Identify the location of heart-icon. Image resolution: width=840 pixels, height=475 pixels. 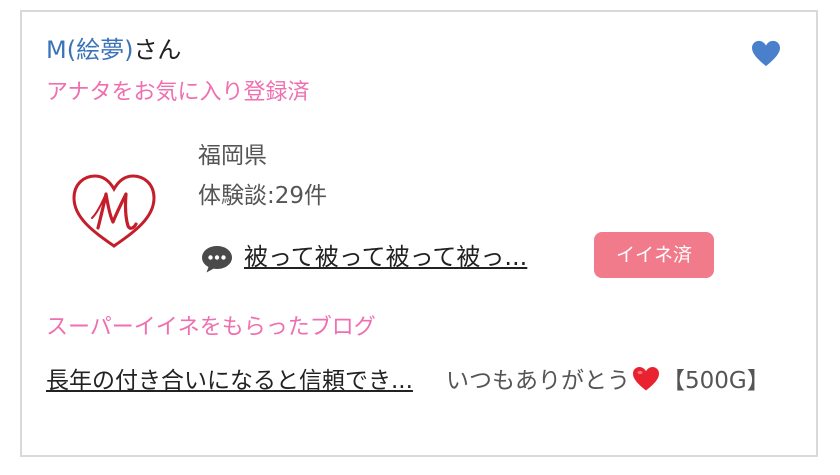
(766, 54).